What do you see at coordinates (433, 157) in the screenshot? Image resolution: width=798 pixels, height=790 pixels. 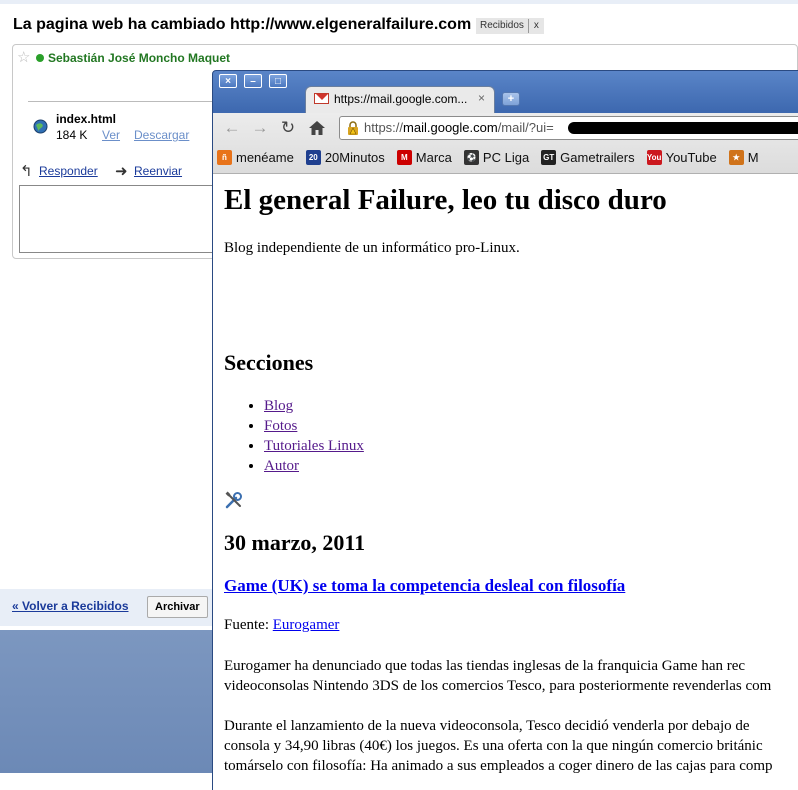 I see `bookmark-label: Marca` at bounding box center [433, 157].